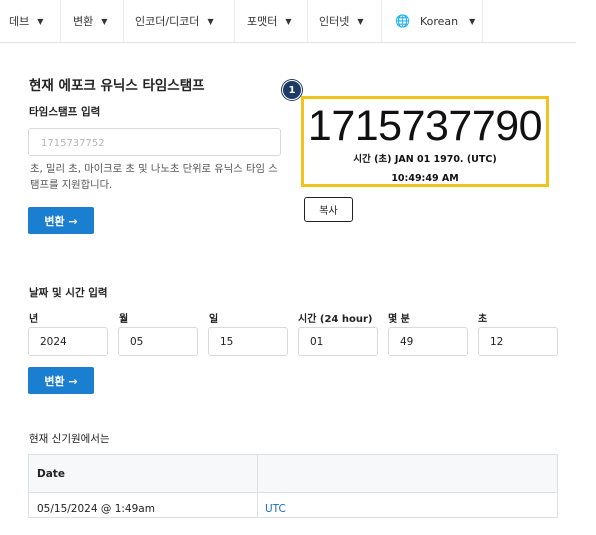  I want to click on date-cell: 05/15/2024 @ 1:49am, so click(96, 509).